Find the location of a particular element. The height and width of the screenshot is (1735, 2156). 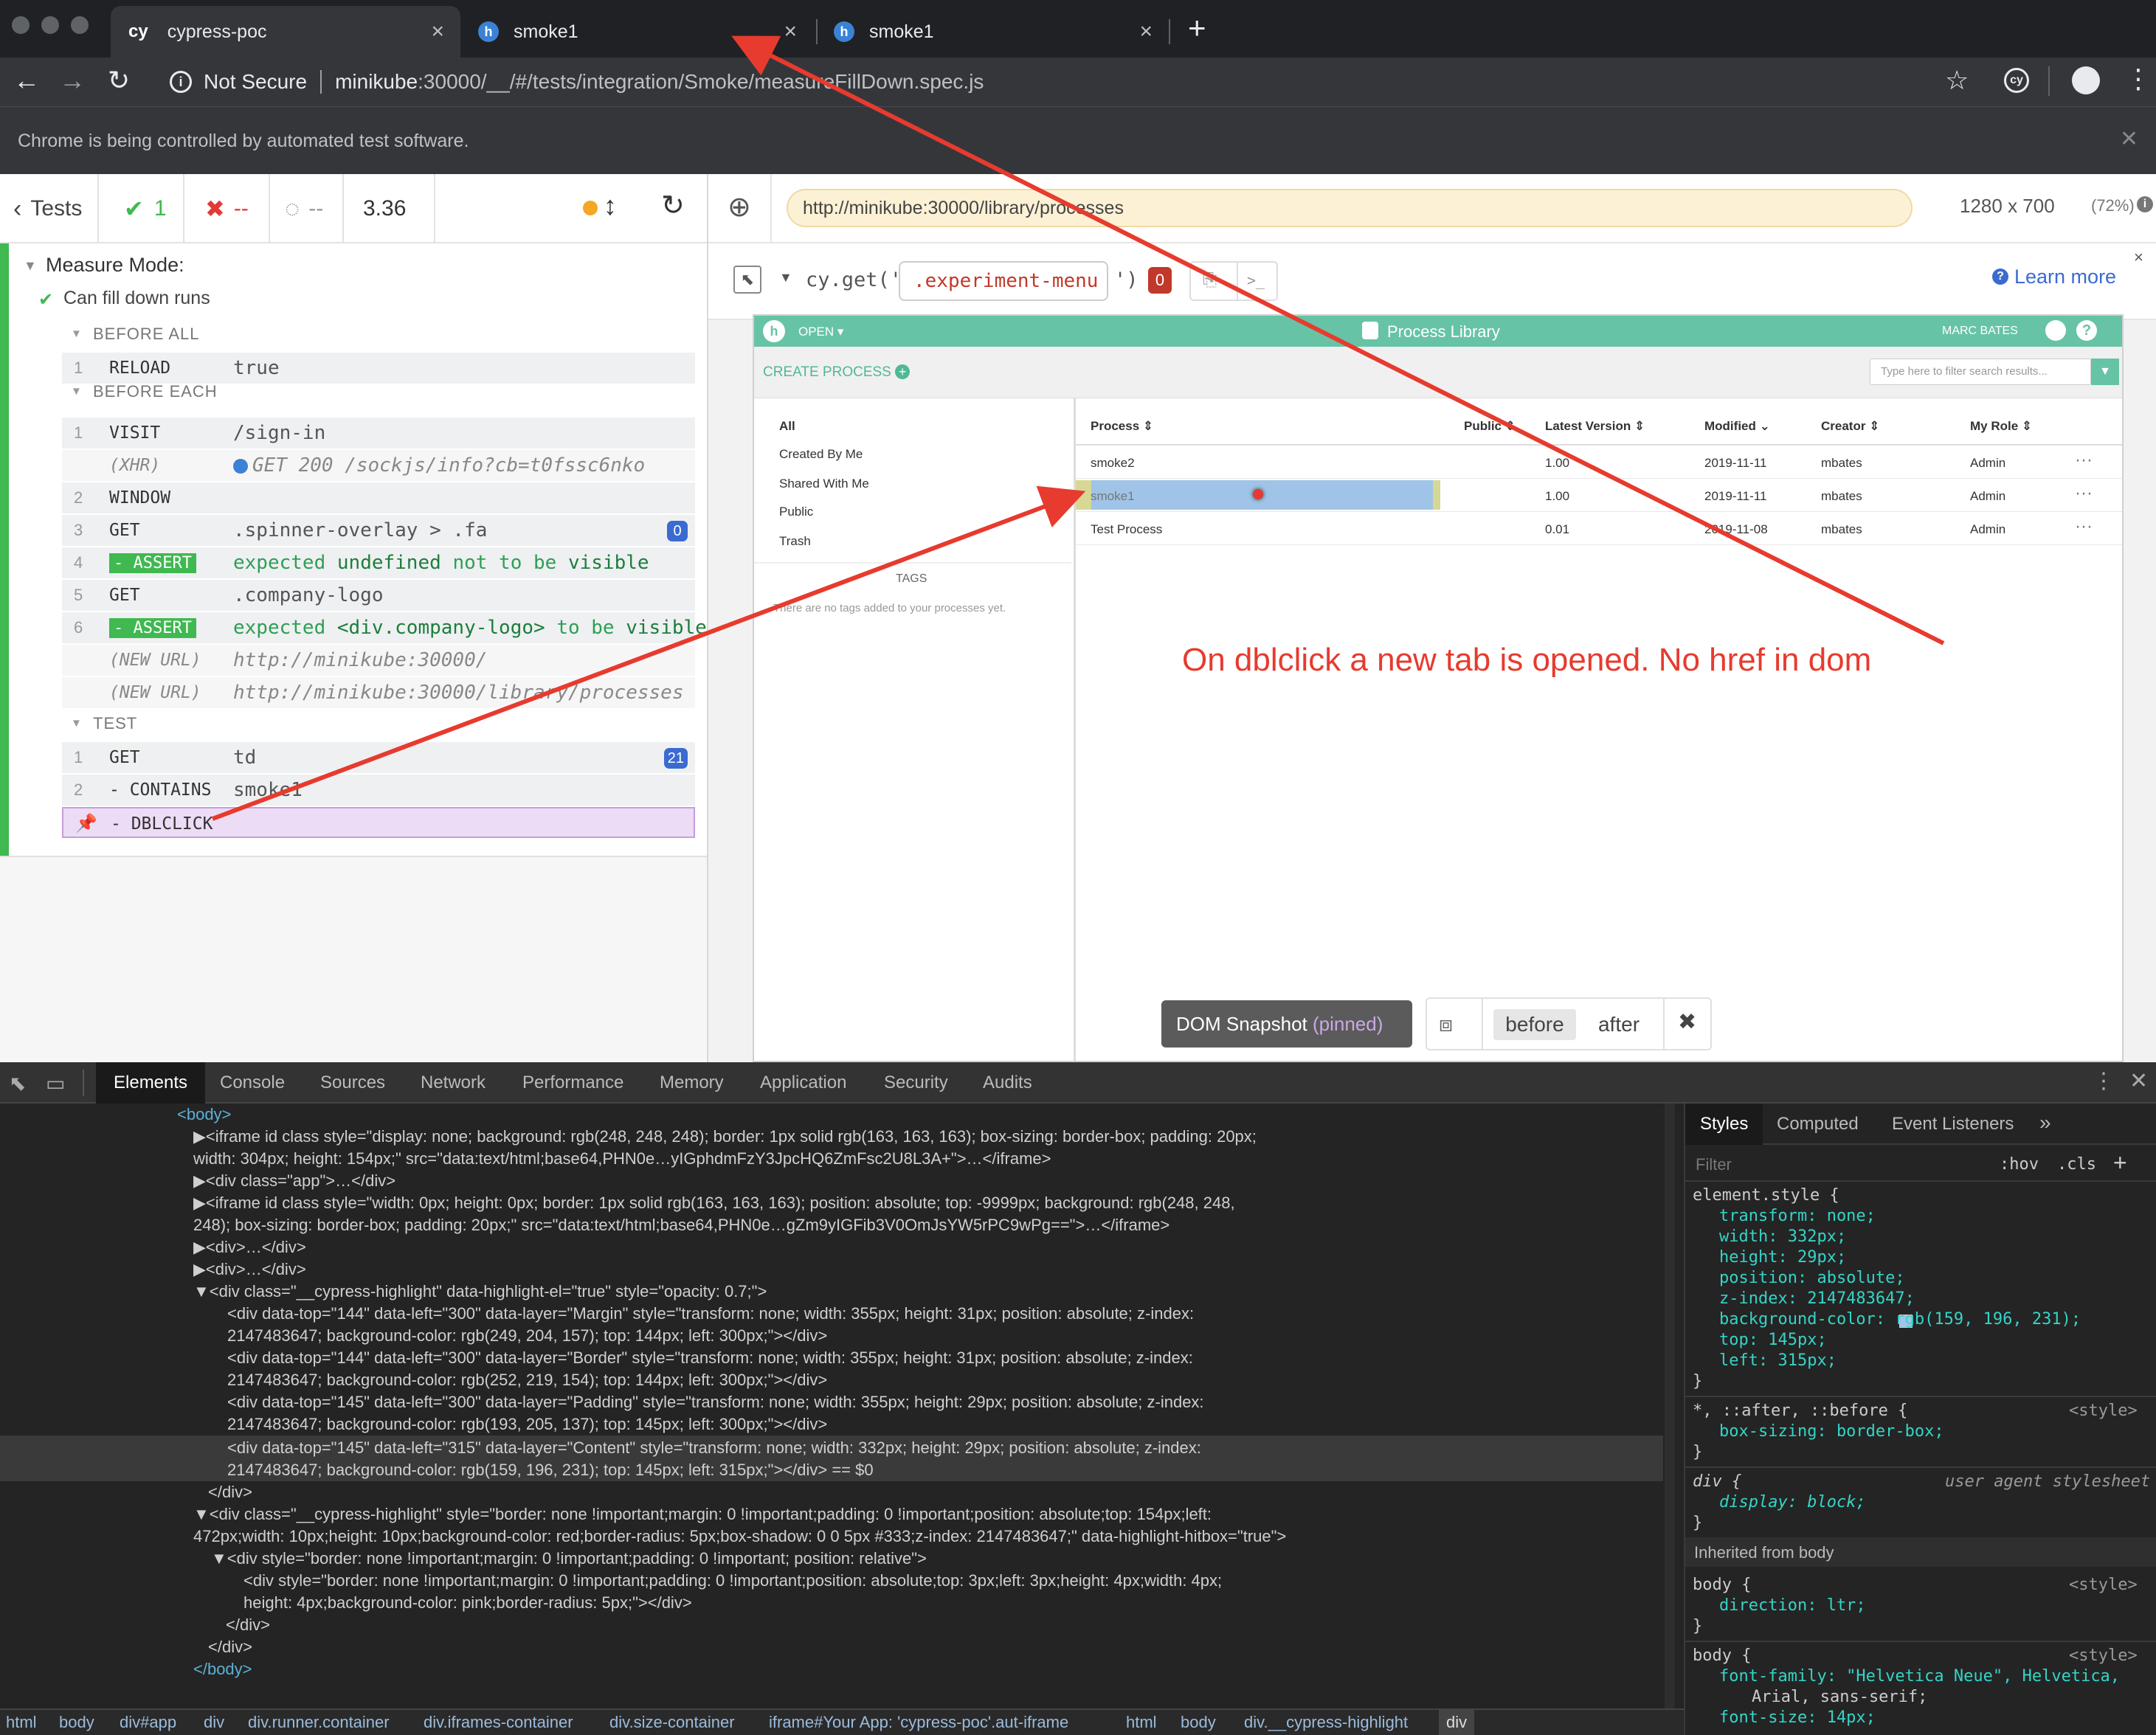

arrow-to-dblclick-row is located at coordinates (648, 653).